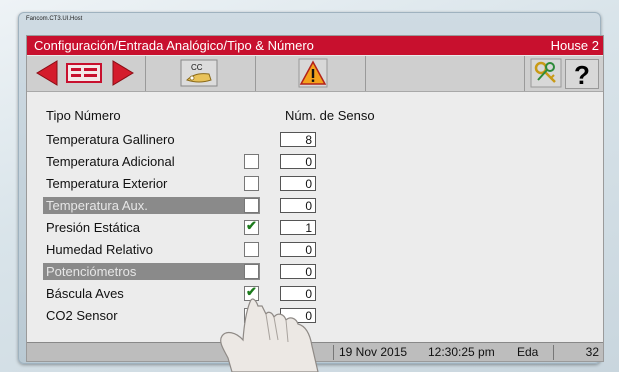  I want to click on list-icon, so click(84, 73).